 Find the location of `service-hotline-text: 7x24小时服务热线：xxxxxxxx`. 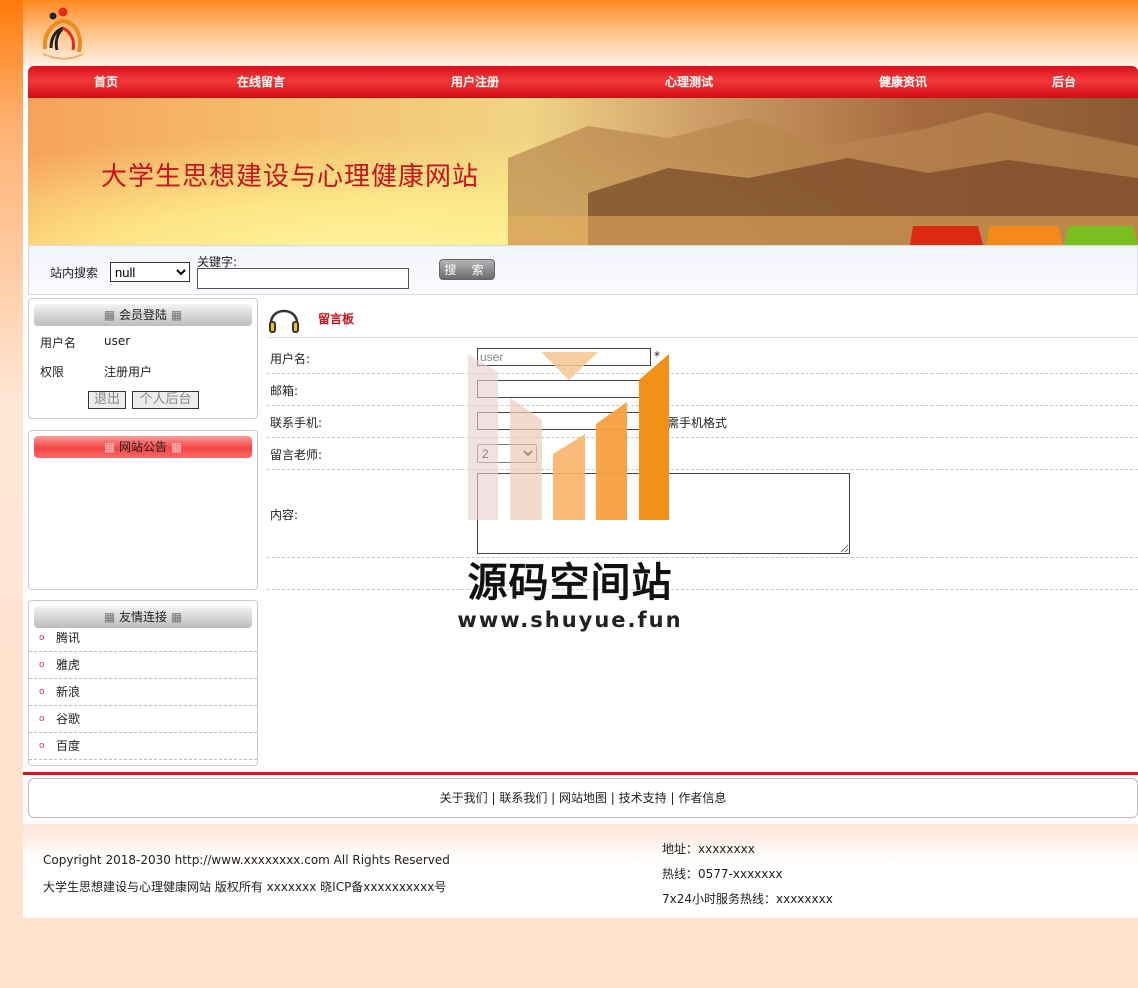

service-hotline-text: 7x24小时服务热线：xxxxxxxx is located at coordinates (747, 899).